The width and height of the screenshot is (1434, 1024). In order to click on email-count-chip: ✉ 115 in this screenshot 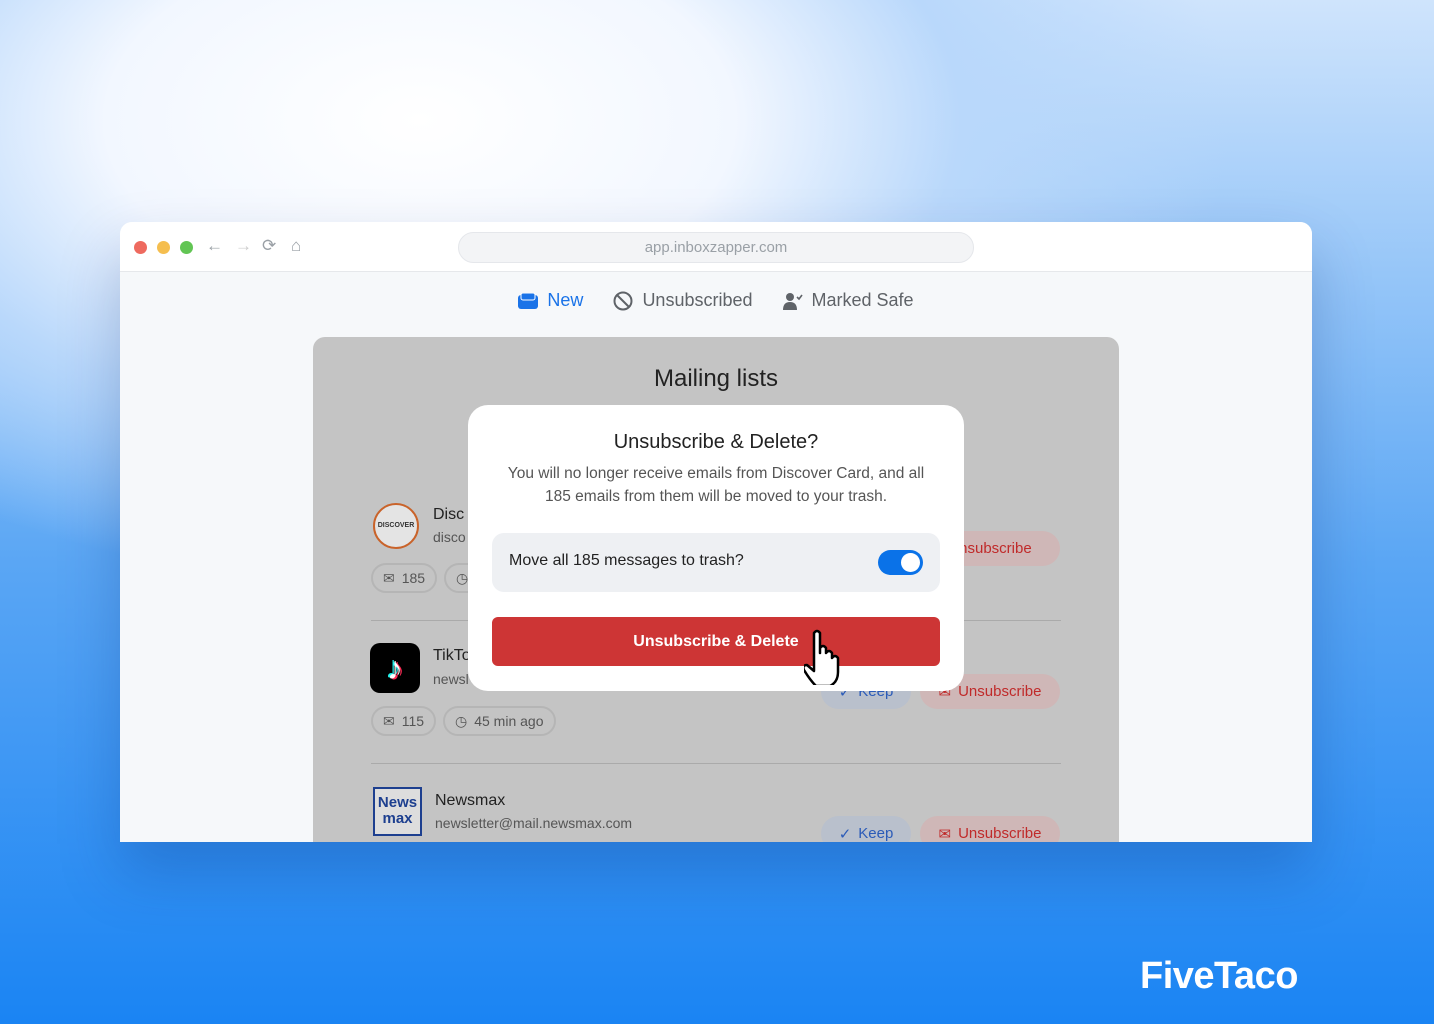, I will do `click(404, 721)`.